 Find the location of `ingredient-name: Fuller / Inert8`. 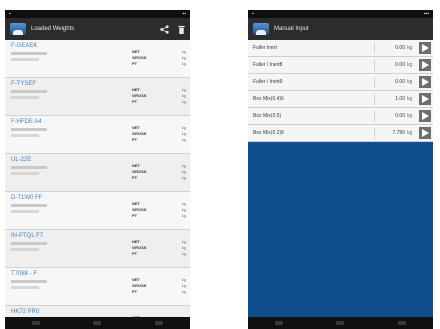

ingredient-name: Fuller / Inert8 is located at coordinates (268, 65).